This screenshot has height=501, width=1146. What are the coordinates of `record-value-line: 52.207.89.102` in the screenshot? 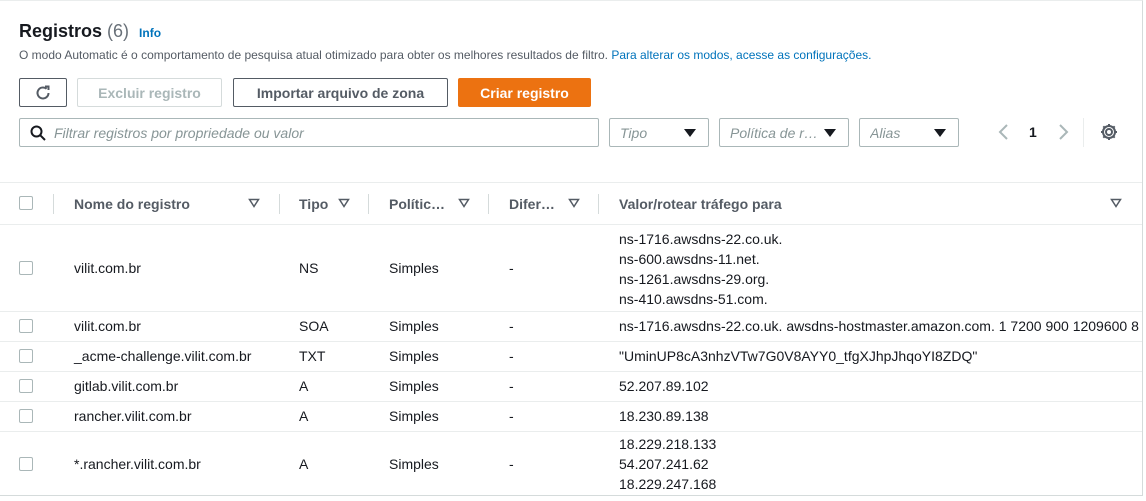 It's located at (664, 386).